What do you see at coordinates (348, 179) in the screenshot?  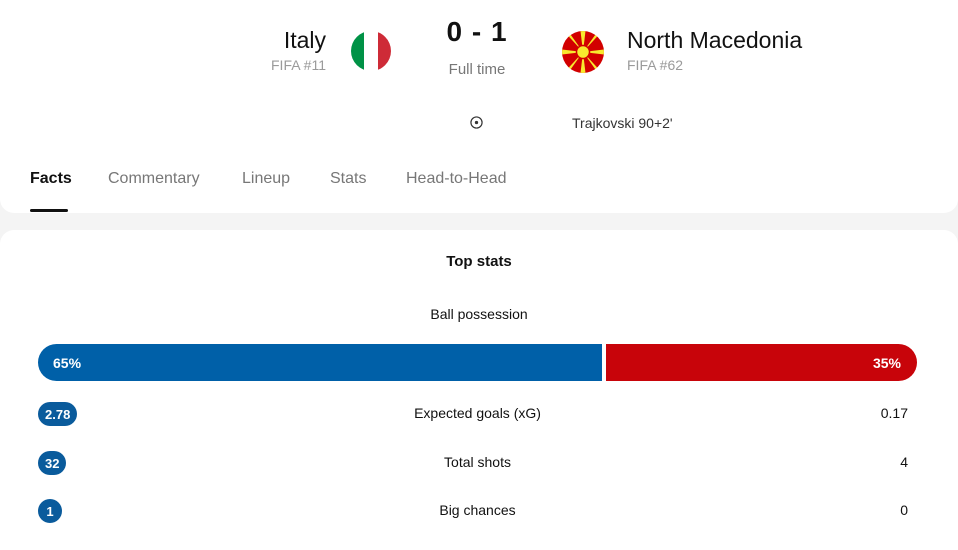 I see `tab-stats: Stats` at bounding box center [348, 179].